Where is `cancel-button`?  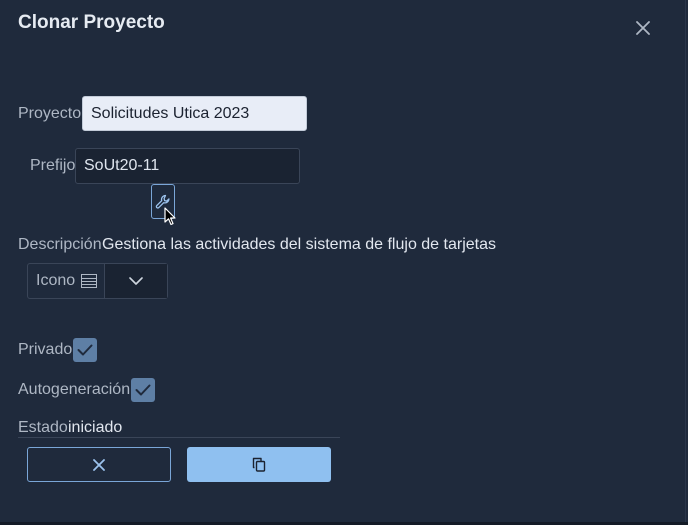
cancel-button is located at coordinates (99, 464).